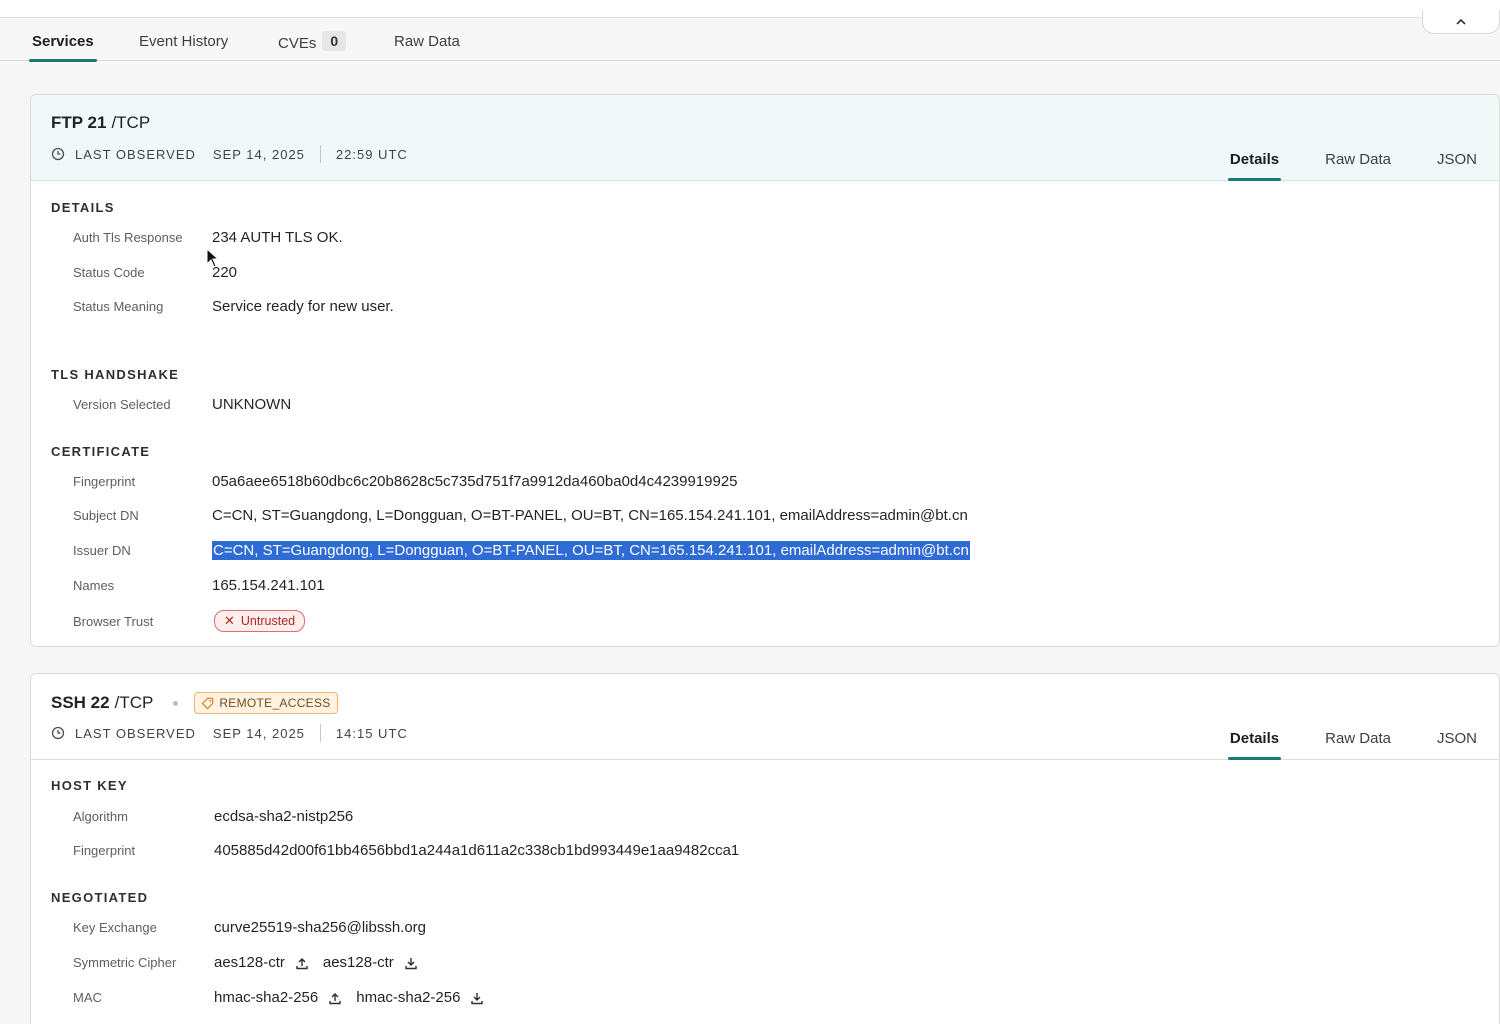 This screenshot has width=1500, height=1024. Describe the element at coordinates (1457, 744) in the screenshot. I see `ssh-tab-json: JSON` at that location.